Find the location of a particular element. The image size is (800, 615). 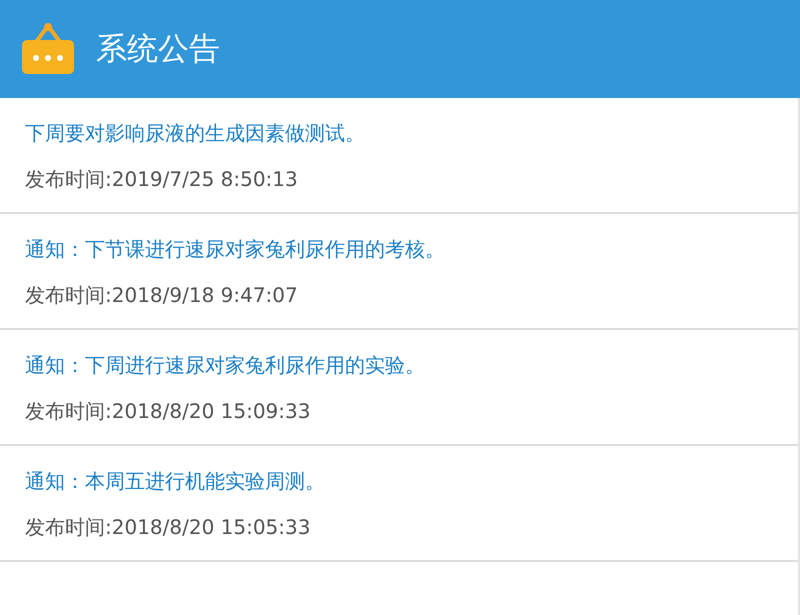

publish-time: 发布时间:2018/8/20 15:09:33 is located at coordinates (168, 411).